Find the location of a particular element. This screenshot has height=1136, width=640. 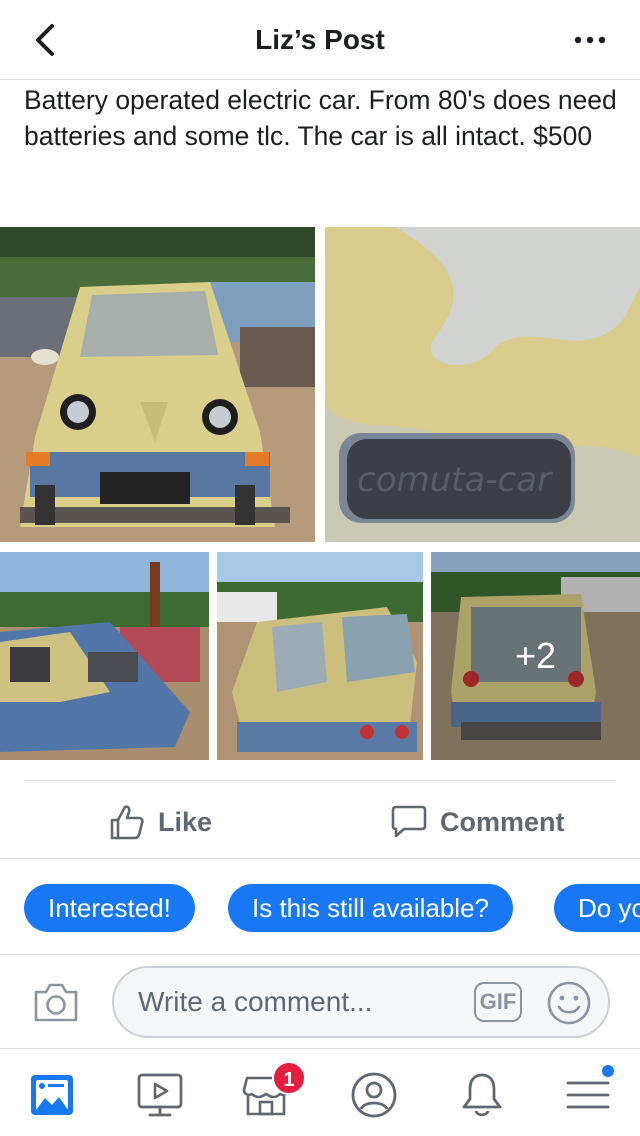

comuta-car-badge: comuta-car is located at coordinates (455, 480).